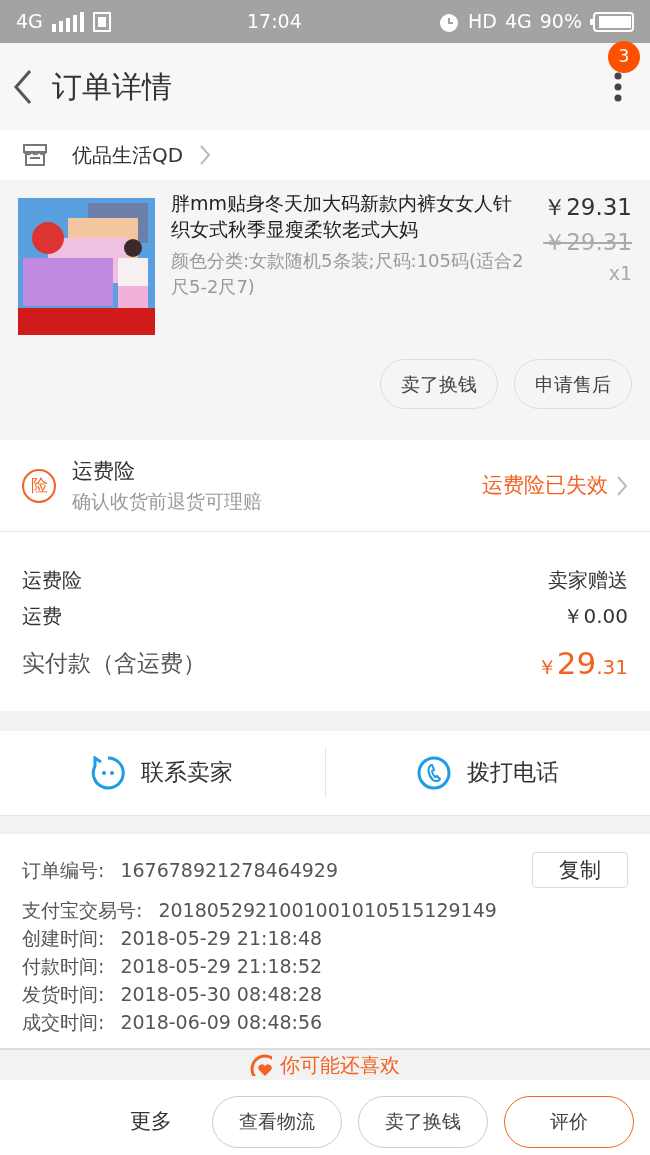 Image resolution: width=650 pixels, height=1155 pixels. What do you see at coordinates (63, 938) in the screenshot?
I see `info-label: 创建时间:` at bounding box center [63, 938].